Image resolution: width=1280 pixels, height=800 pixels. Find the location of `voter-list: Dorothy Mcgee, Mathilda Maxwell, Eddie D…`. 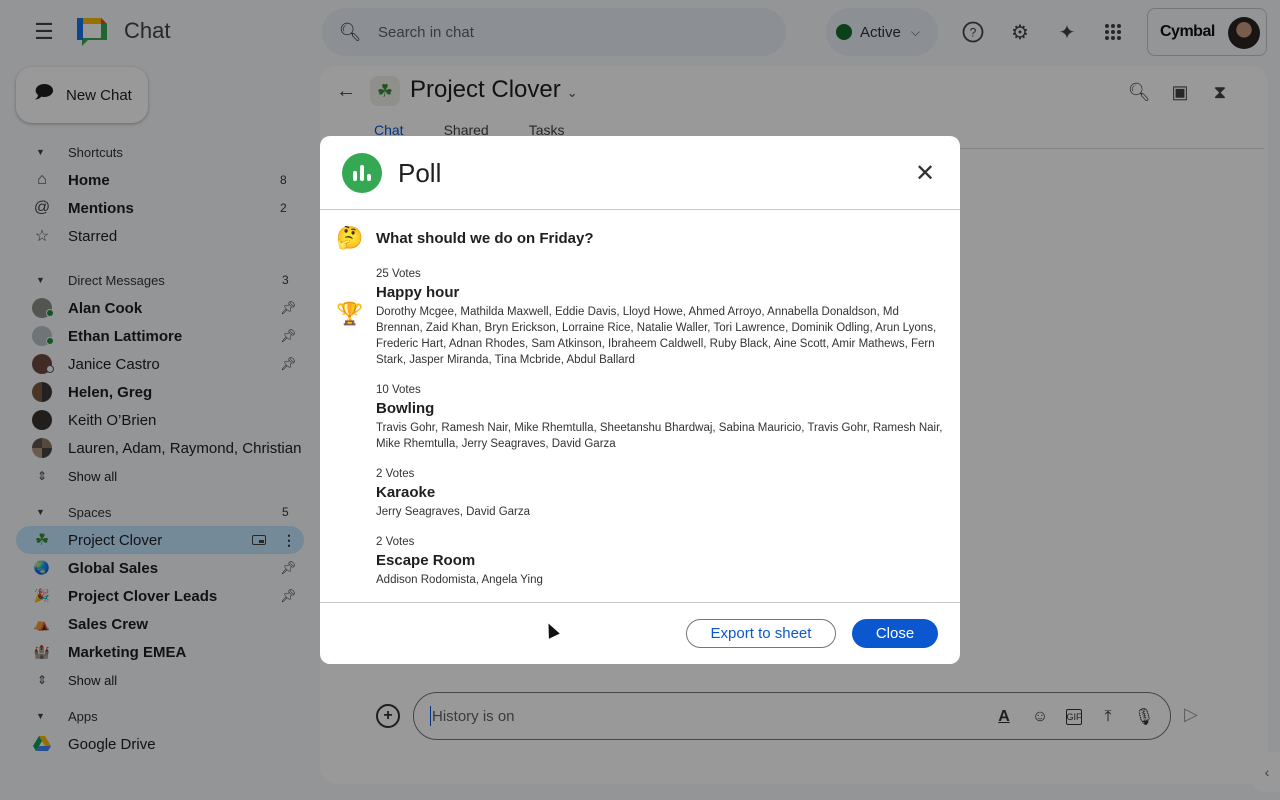

voter-list: Dorothy Mcgee, Mathilda Maxwell, Eddie D… is located at coordinates (656, 336).